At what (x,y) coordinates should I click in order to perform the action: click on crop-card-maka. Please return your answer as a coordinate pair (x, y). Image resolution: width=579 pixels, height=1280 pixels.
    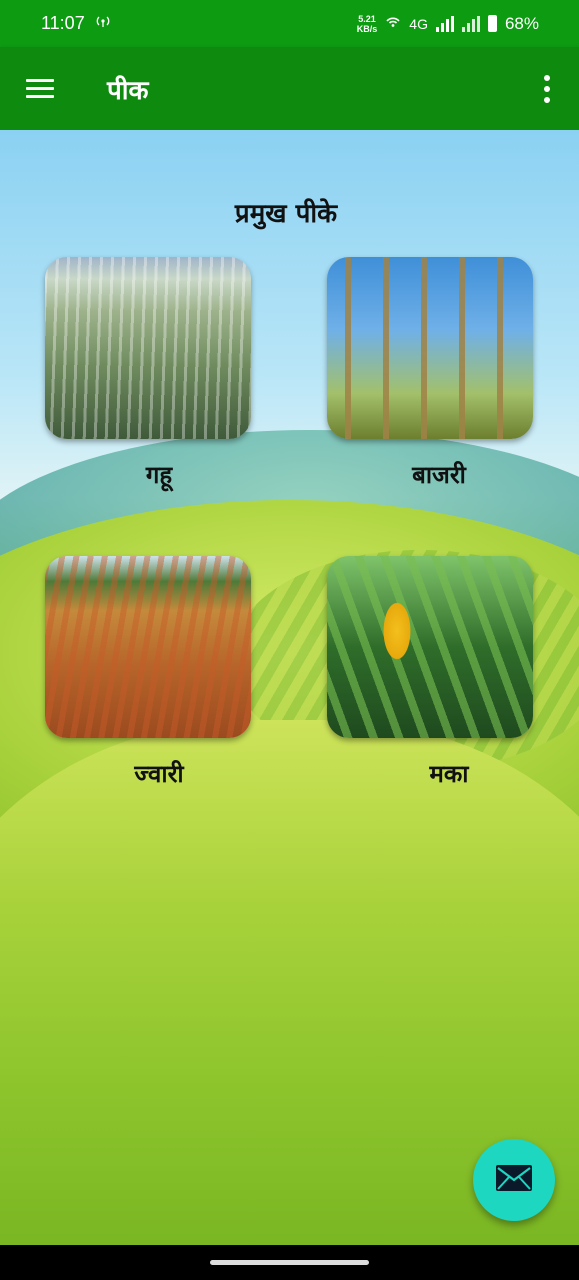
    Looking at the image, I should click on (430, 647).